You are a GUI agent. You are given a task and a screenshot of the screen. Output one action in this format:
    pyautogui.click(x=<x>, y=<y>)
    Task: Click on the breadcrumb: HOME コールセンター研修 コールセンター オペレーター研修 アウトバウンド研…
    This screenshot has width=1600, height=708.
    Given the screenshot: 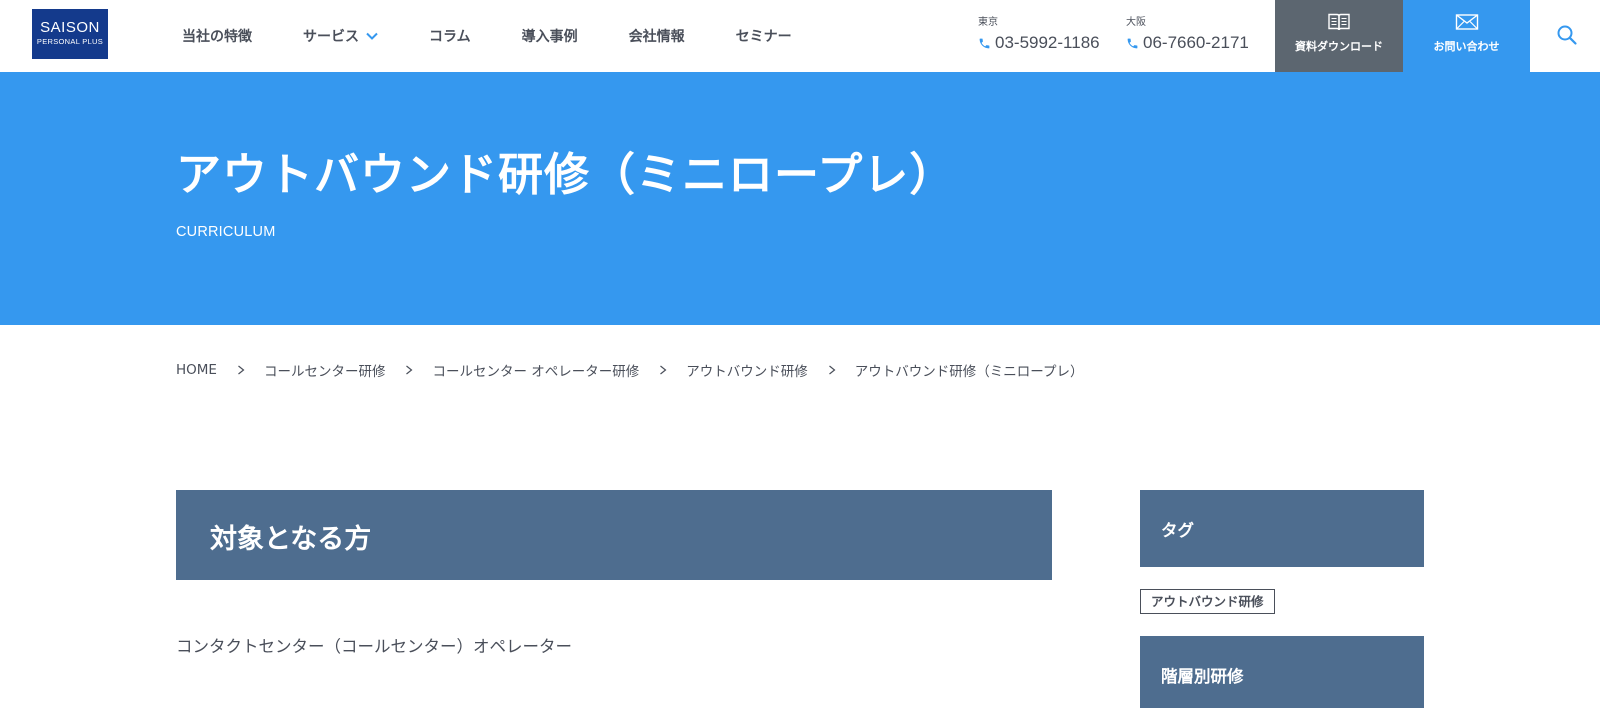 What is the action you would take?
    pyautogui.click(x=629, y=370)
    